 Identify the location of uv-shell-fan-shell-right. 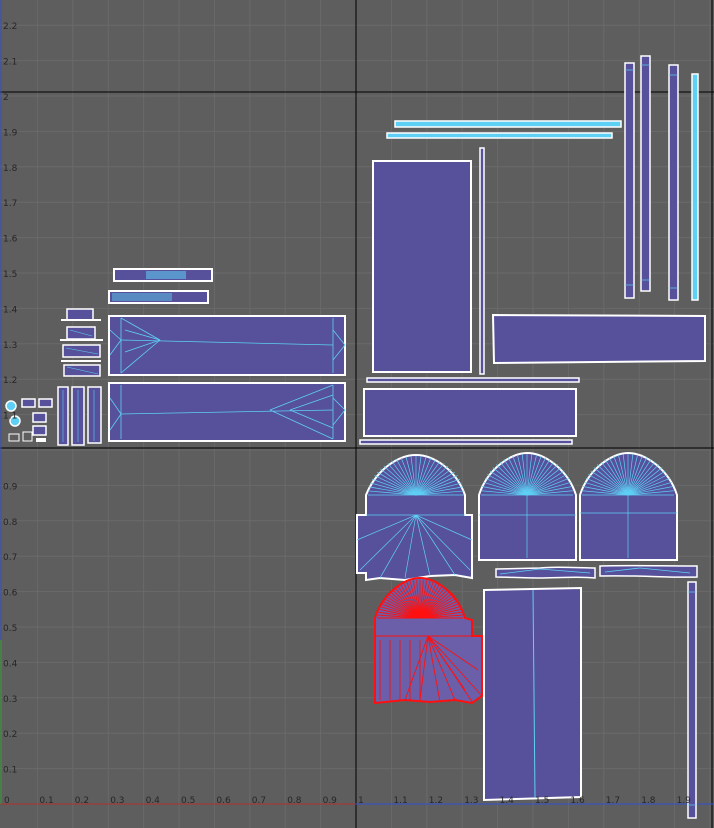
(628, 506).